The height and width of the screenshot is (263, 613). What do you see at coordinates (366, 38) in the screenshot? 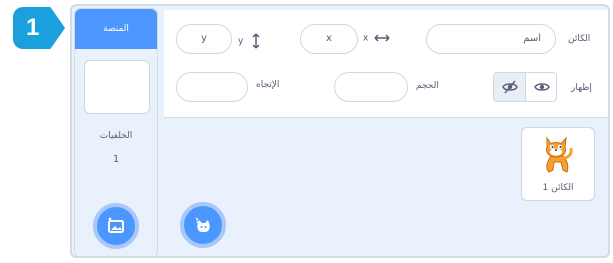
I see `x-label-text: x` at bounding box center [366, 38].